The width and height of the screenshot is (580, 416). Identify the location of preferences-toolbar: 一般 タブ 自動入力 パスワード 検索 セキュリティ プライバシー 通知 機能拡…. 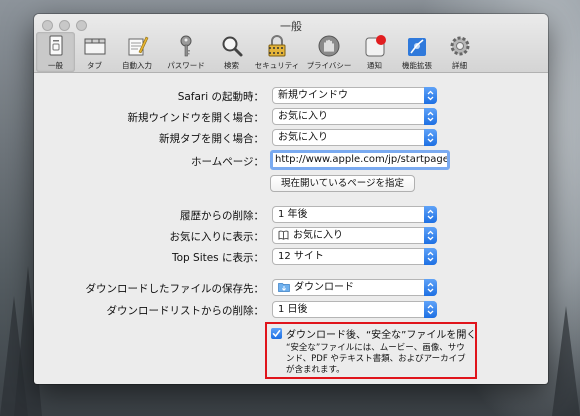
(257, 52).